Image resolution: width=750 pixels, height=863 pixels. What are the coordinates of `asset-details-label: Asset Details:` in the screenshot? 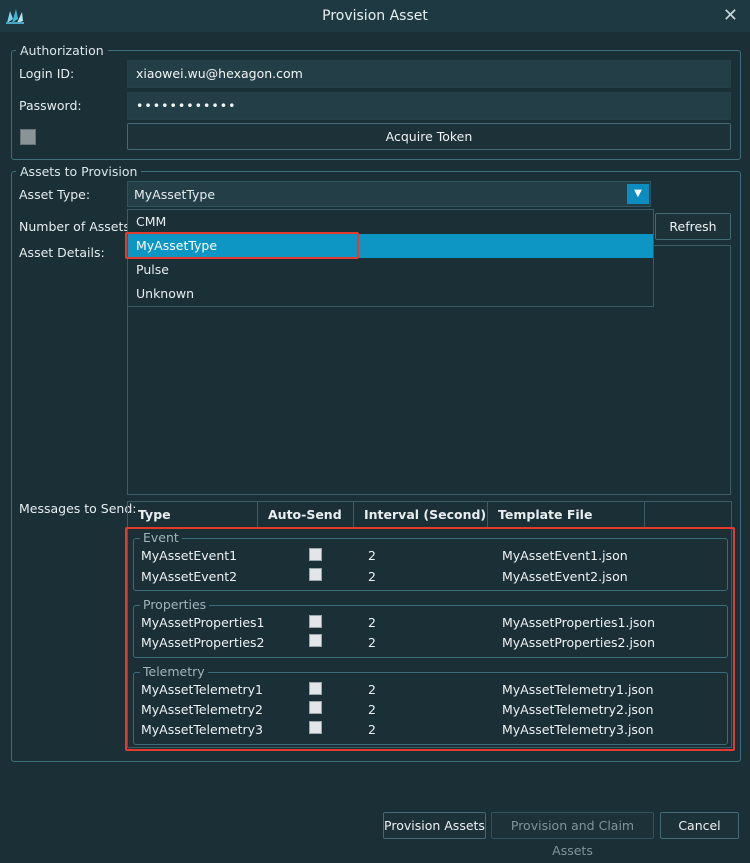 It's located at (62, 252).